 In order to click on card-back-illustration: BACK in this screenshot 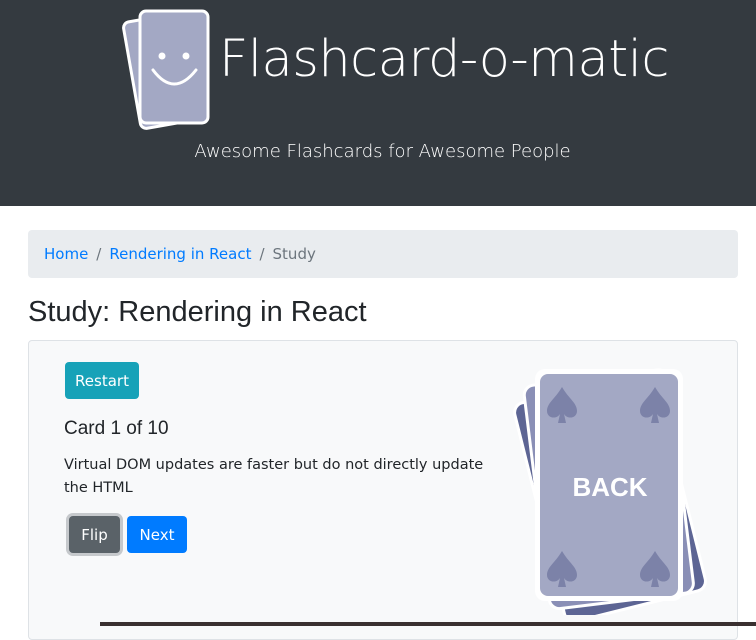, I will do `click(610, 491)`.